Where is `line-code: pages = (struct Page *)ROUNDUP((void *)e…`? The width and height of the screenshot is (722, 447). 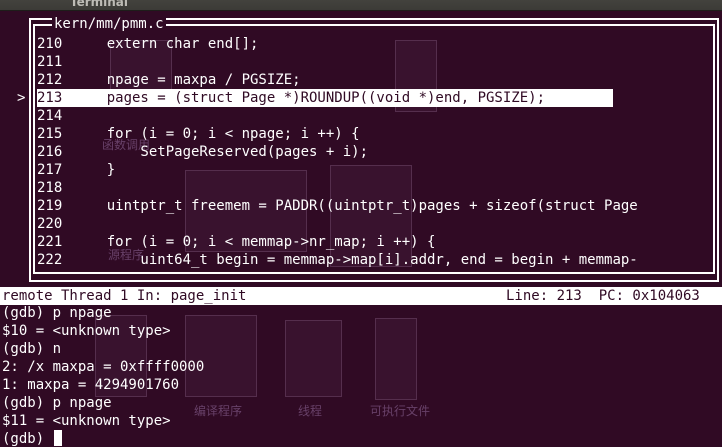 line-code: pages = (struct Page *)ROUNDUP((void *)e… is located at coordinates (309, 98).